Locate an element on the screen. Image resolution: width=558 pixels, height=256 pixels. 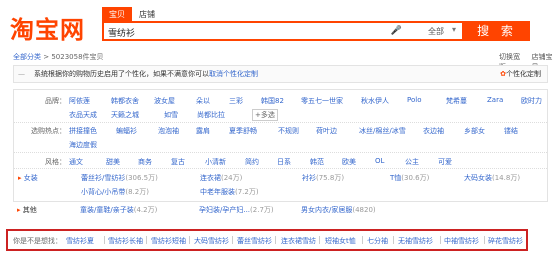
category-count: (4.2万) is located at coordinates (145, 210).